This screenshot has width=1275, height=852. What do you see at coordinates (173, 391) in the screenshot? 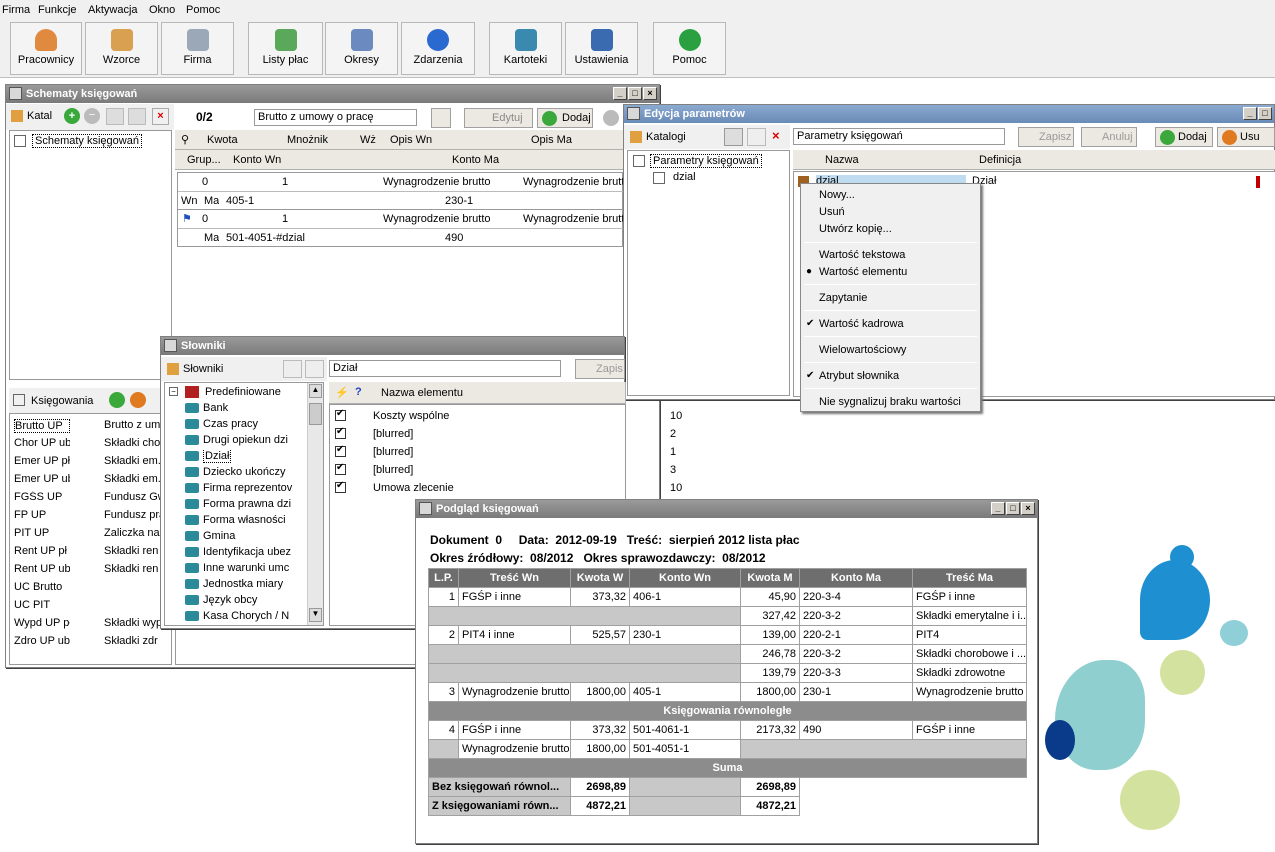
I see `collapse-icon: −` at bounding box center [173, 391].